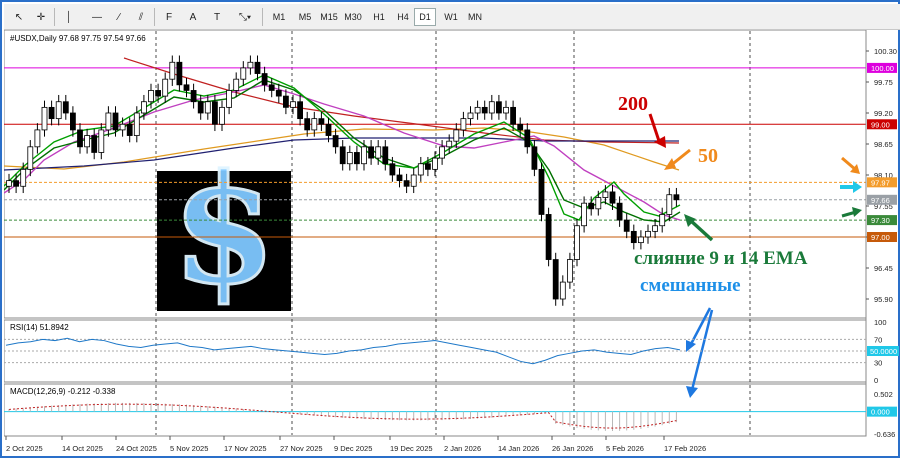 The width and height of the screenshot is (900, 458). I want to click on date-tick-label: 26 Jan 2026, so click(572, 448).